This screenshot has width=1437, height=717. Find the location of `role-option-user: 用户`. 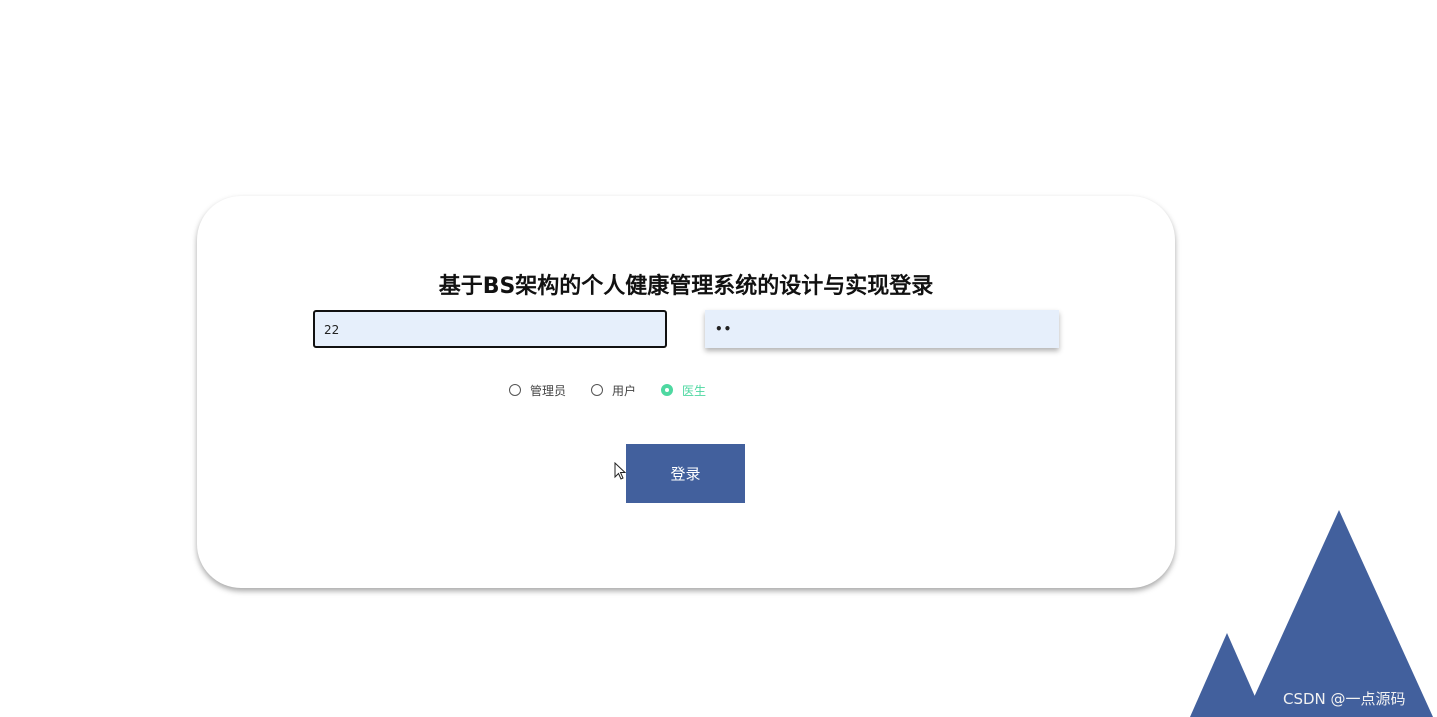

role-option-user: 用户 is located at coordinates (613, 390).